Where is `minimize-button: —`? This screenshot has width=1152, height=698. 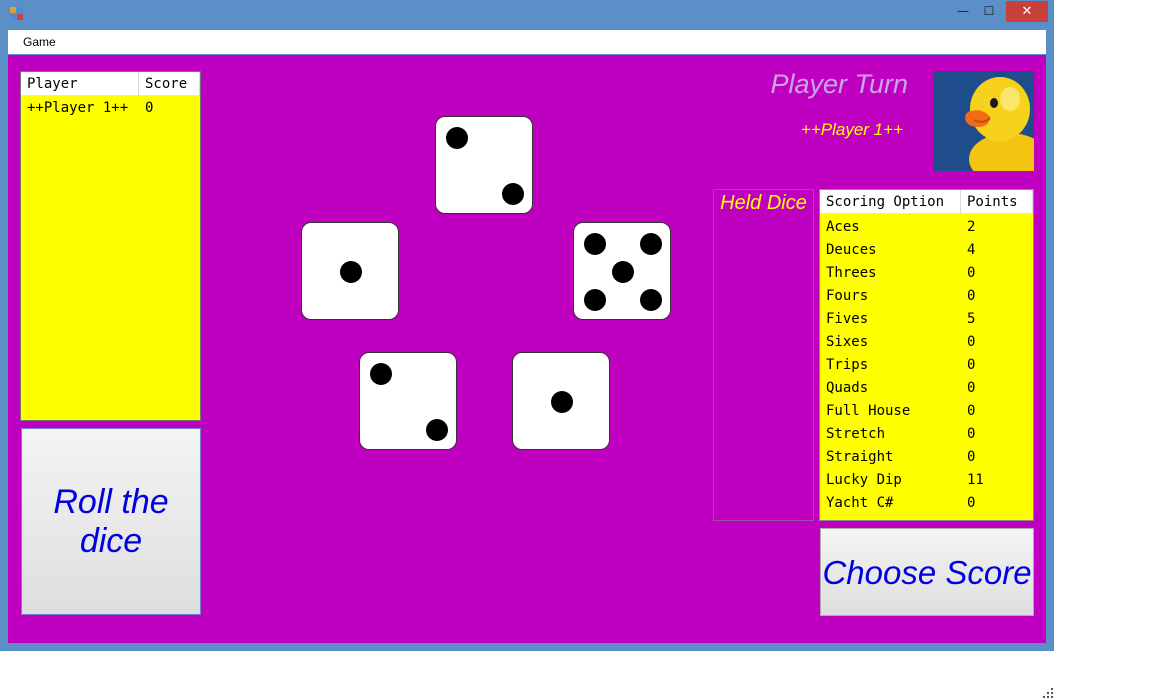 minimize-button: — is located at coordinates (963, 11).